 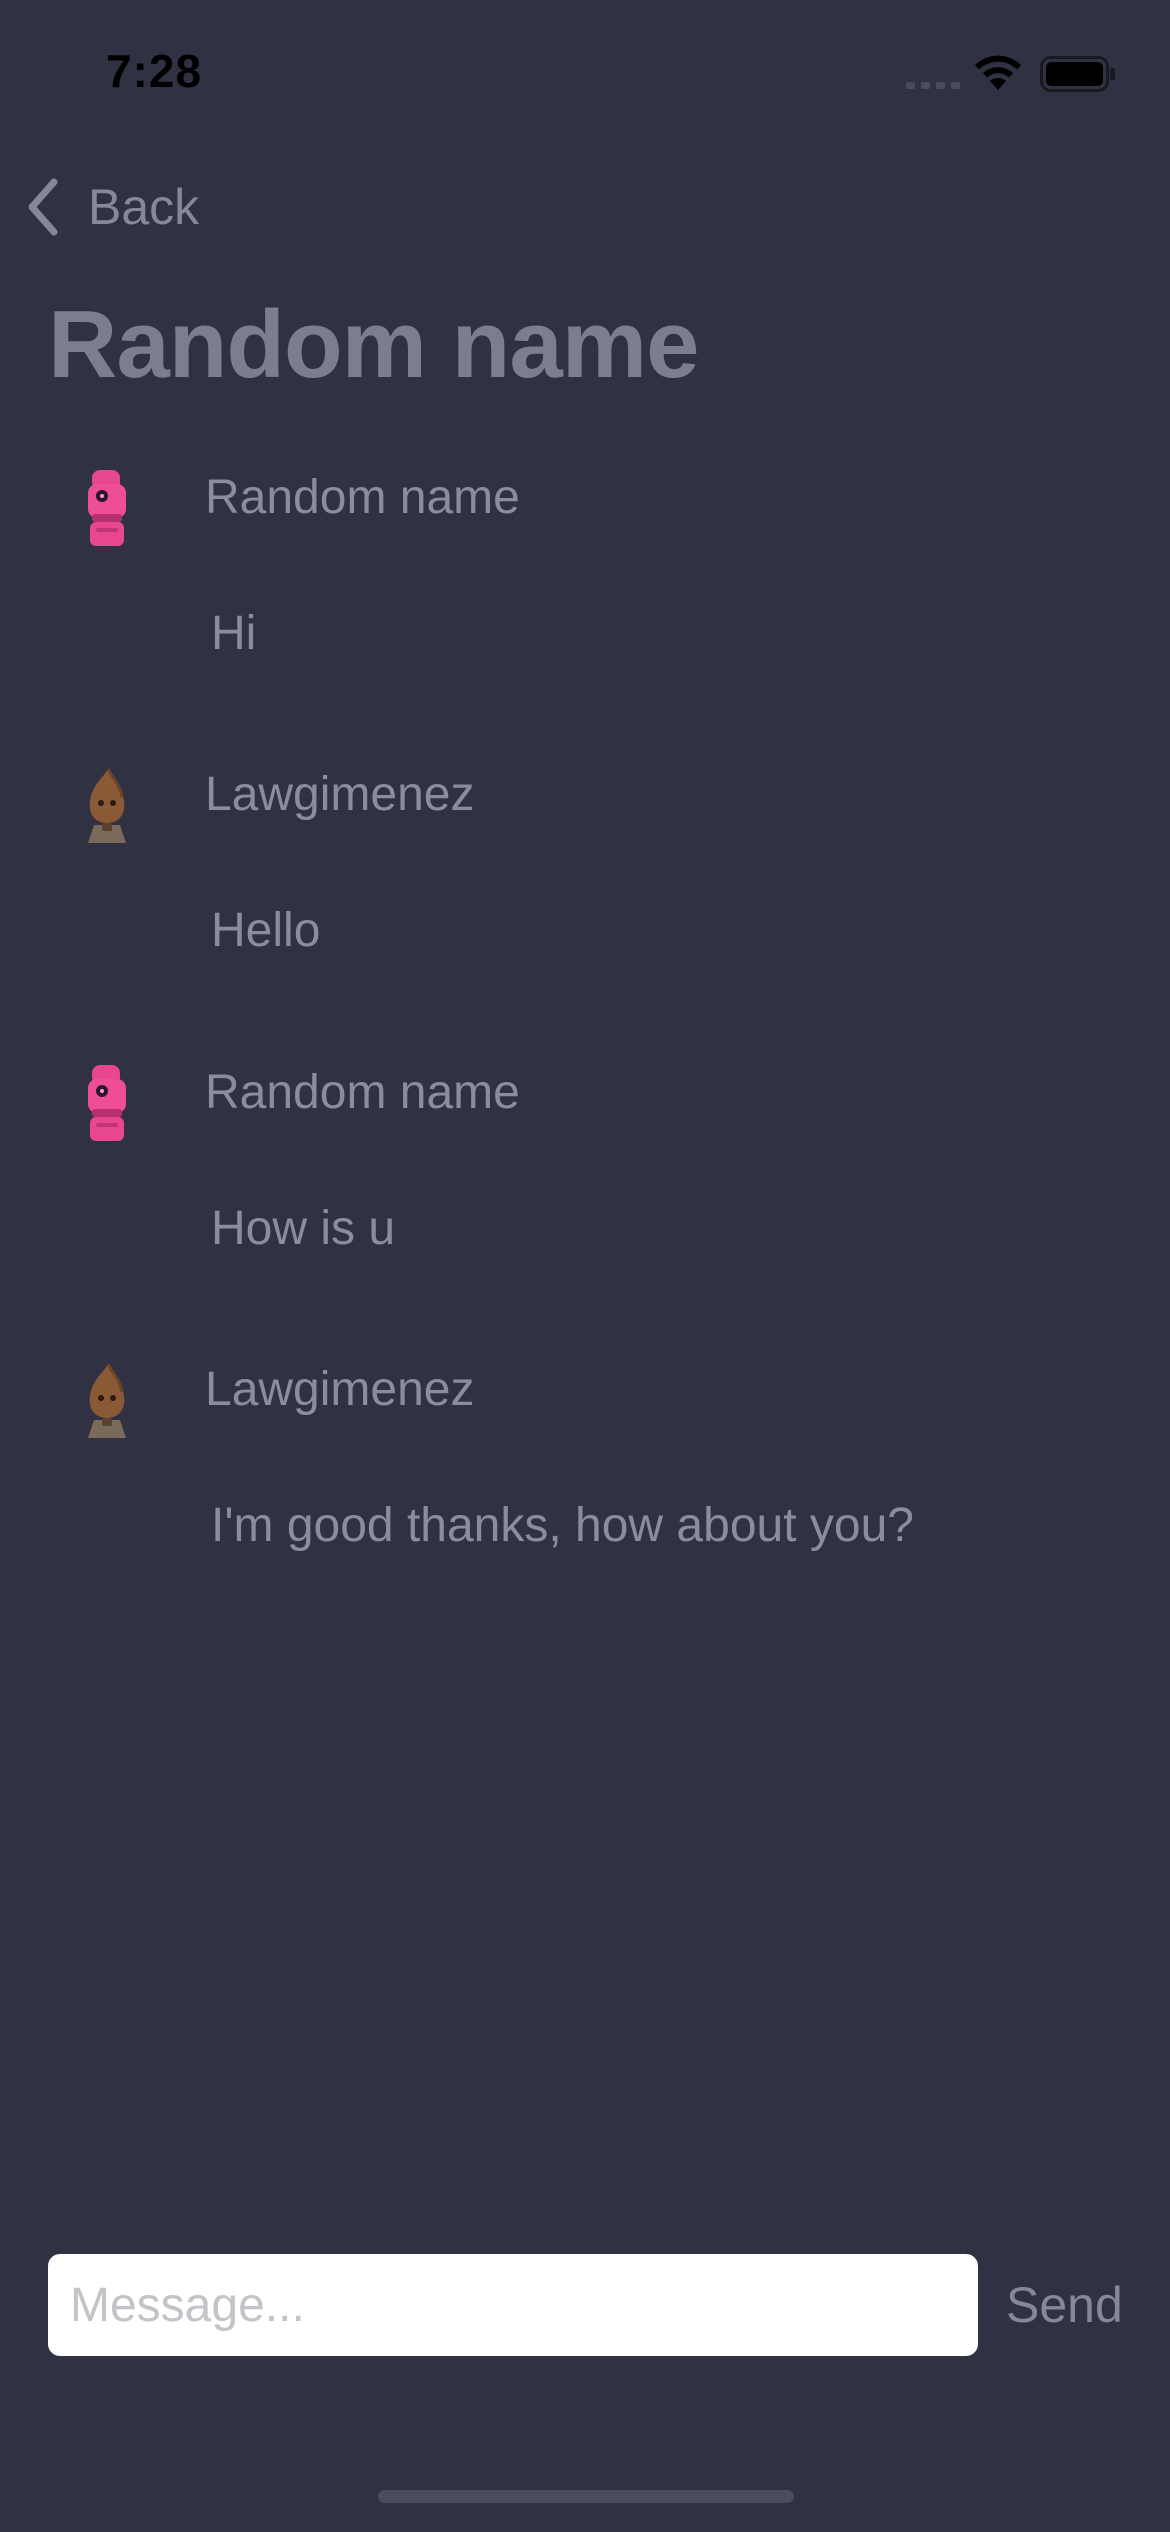 I want to click on message-composer: Send, so click(x=585, y=2305).